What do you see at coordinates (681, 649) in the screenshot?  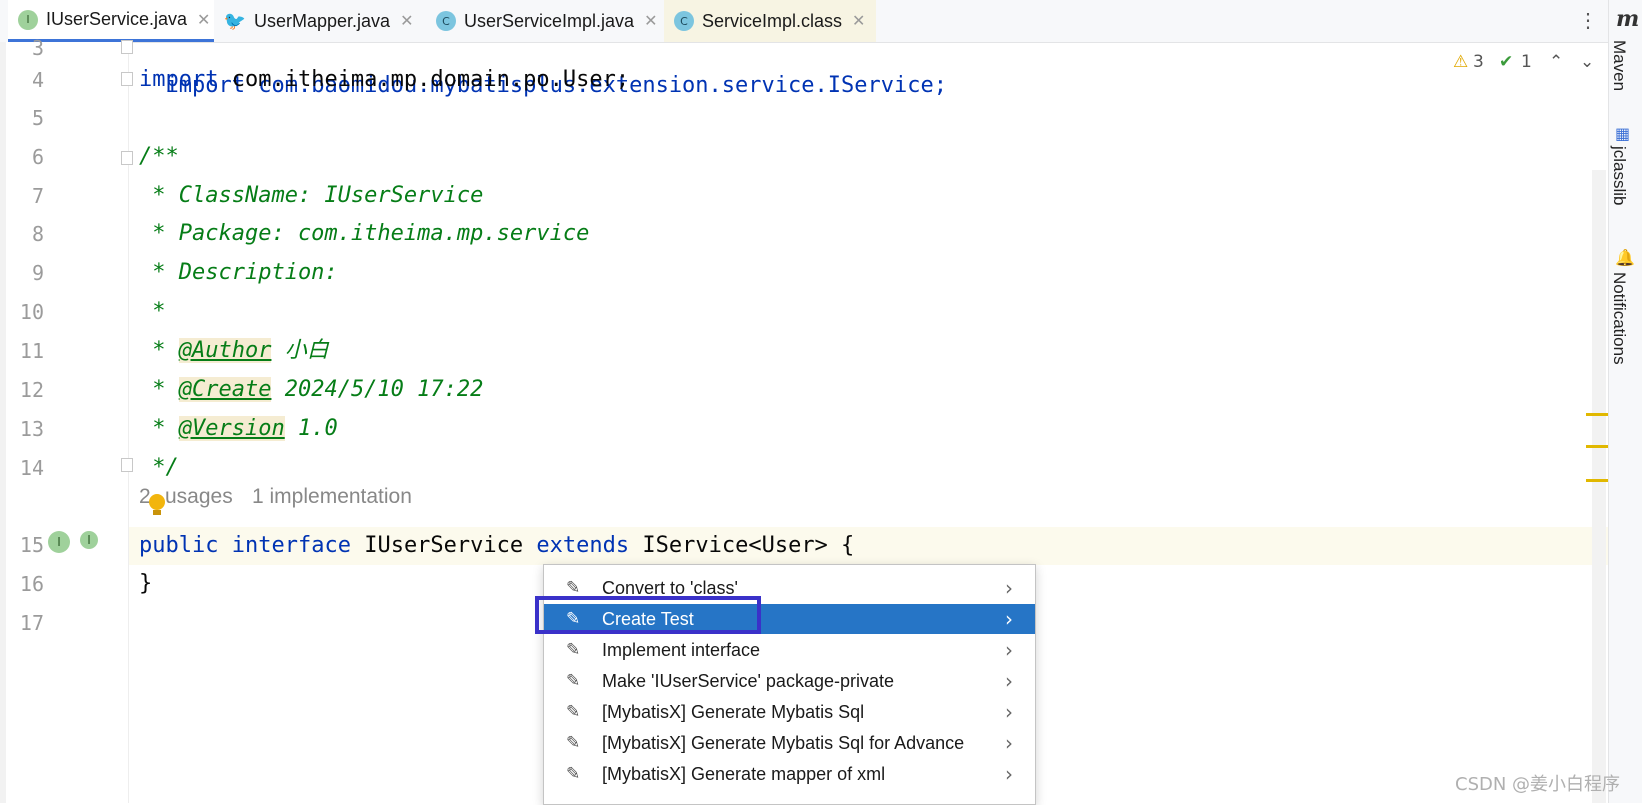 I see `menu-item-label: Implement interface` at bounding box center [681, 649].